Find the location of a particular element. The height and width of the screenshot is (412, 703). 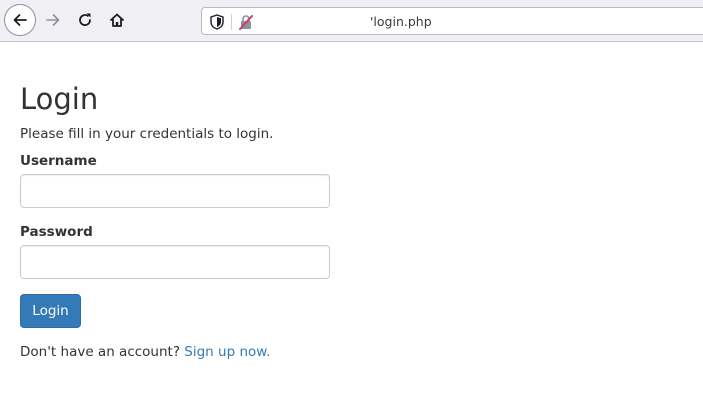

address-bar-divider is located at coordinates (231, 22).